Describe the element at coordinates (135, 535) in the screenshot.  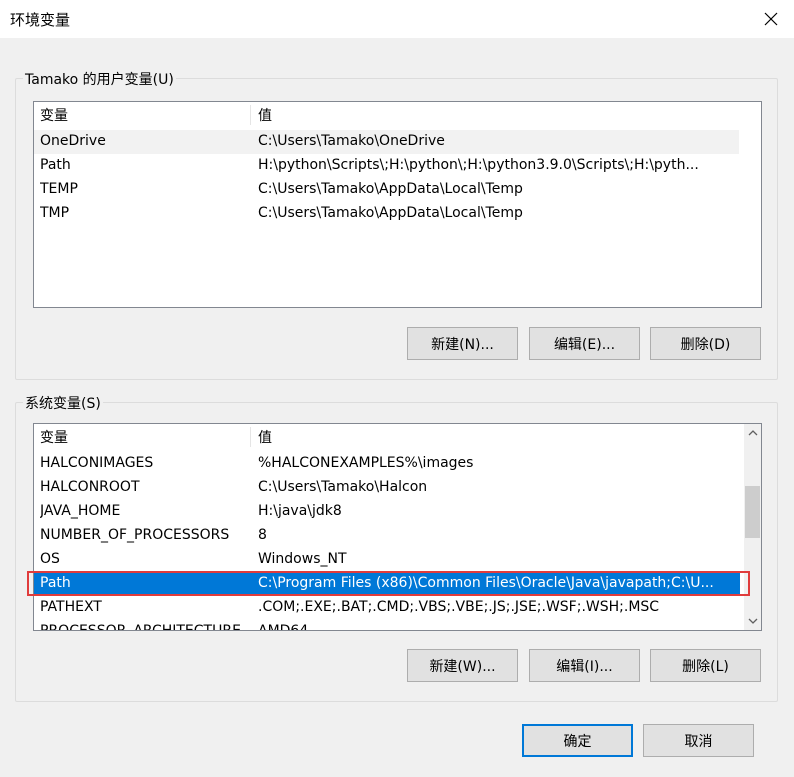
I see `var-name: NUMBER_OF_PROCESSORS` at that location.